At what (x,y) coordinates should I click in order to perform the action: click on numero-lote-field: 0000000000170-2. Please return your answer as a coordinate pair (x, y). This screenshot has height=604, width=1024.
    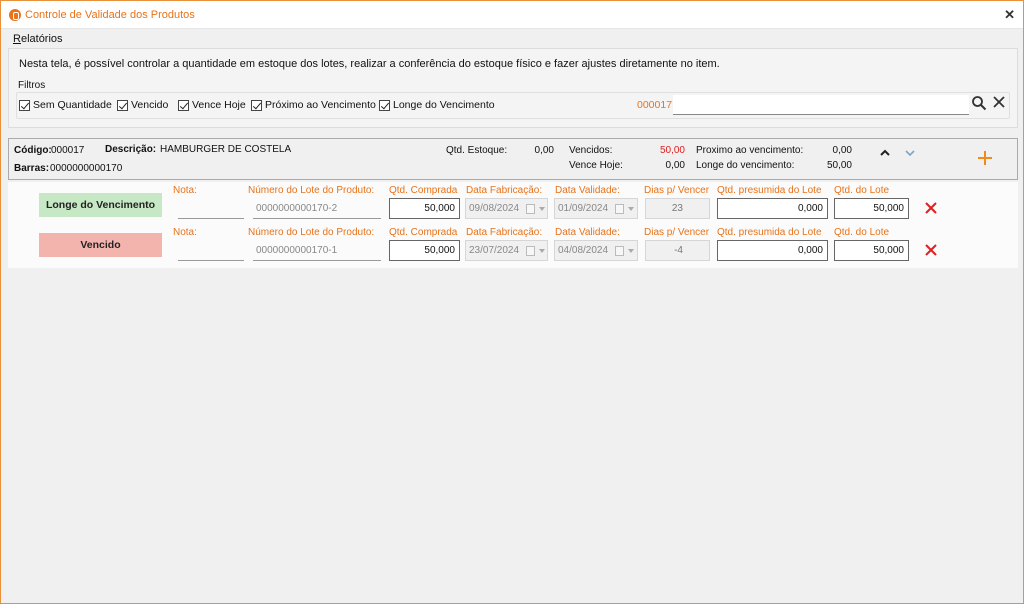
    Looking at the image, I should click on (317, 208).